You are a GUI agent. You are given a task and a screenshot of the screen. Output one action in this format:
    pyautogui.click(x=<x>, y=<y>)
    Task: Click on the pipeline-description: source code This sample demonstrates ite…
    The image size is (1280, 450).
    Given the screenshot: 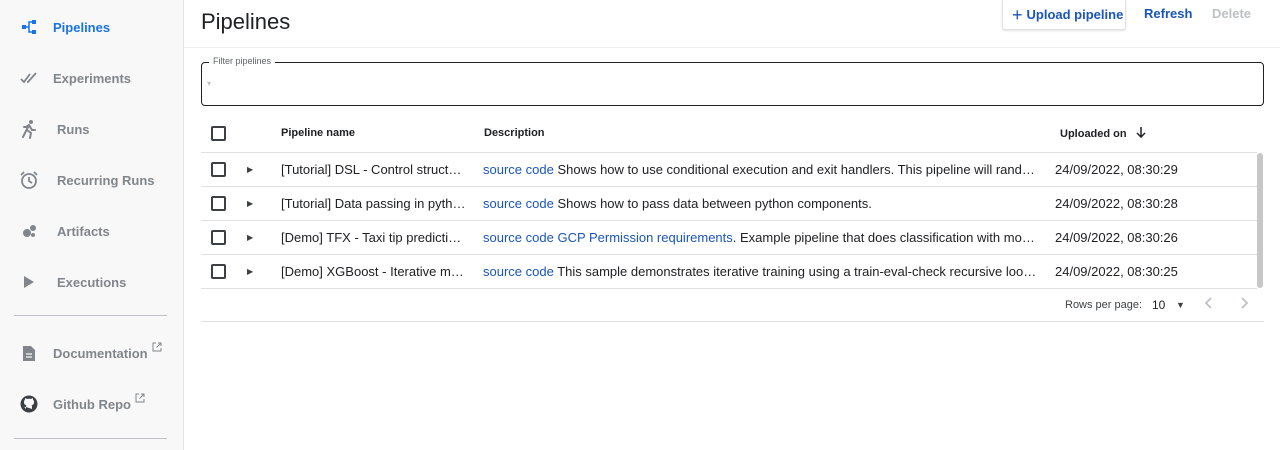 What is the action you would take?
    pyautogui.click(x=760, y=271)
    